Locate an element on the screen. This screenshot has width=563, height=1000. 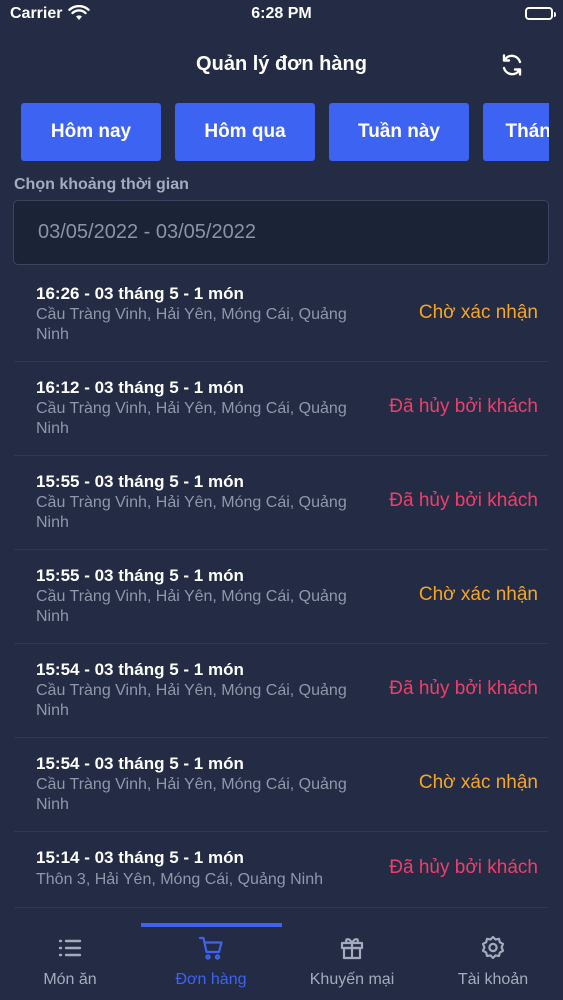
battery-icon is located at coordinates (540, 13).